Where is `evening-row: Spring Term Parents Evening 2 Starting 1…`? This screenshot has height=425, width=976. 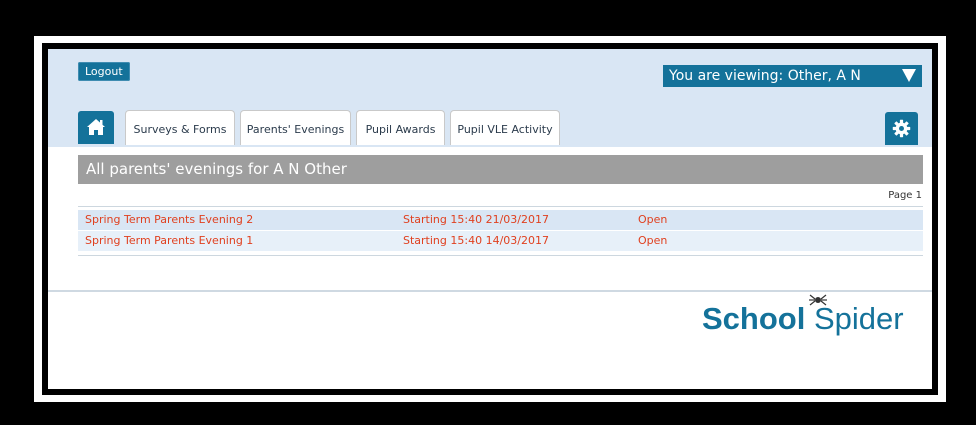 evening-row: Spring Term Parents Evening 2 Starting 1… is located at coordinates (500, 220).